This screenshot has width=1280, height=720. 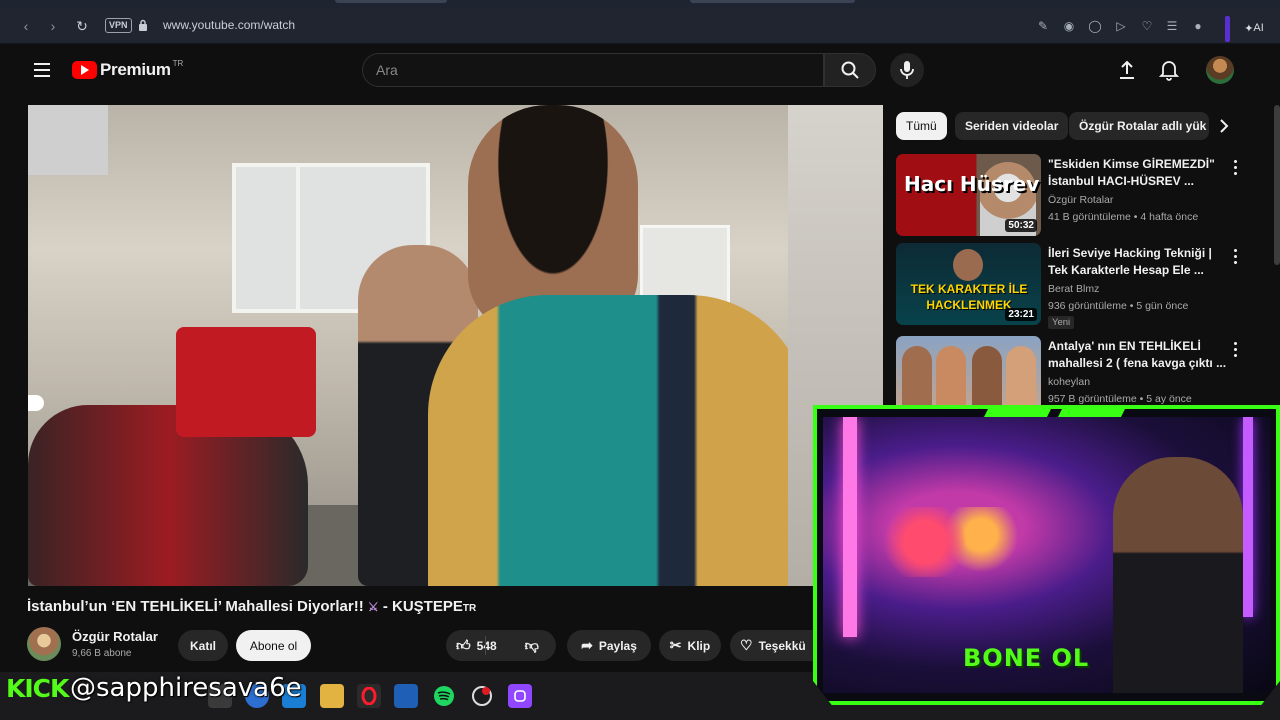 I want to click on join-button: Katıl, so click(x=203, y=645).